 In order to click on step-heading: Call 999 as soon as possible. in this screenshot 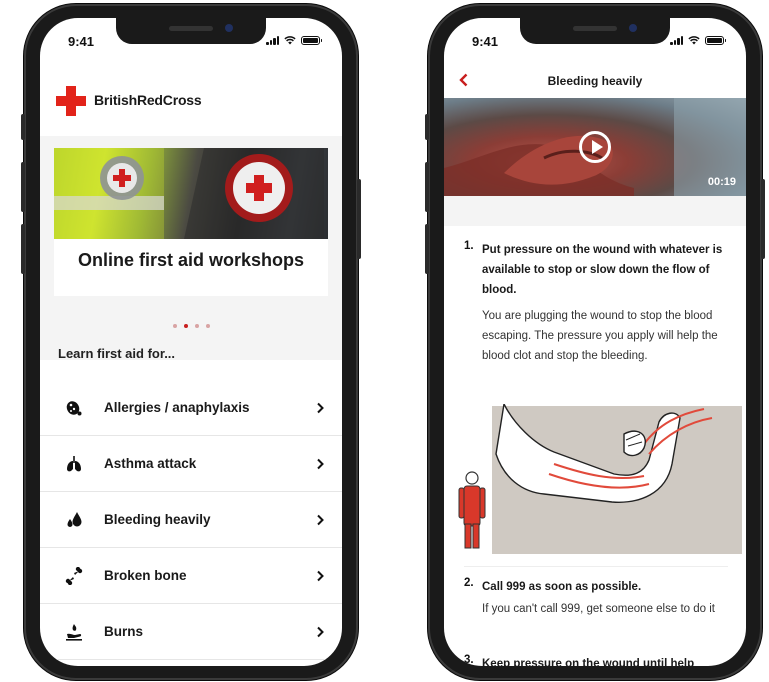, I will do `click(562, 587)`.